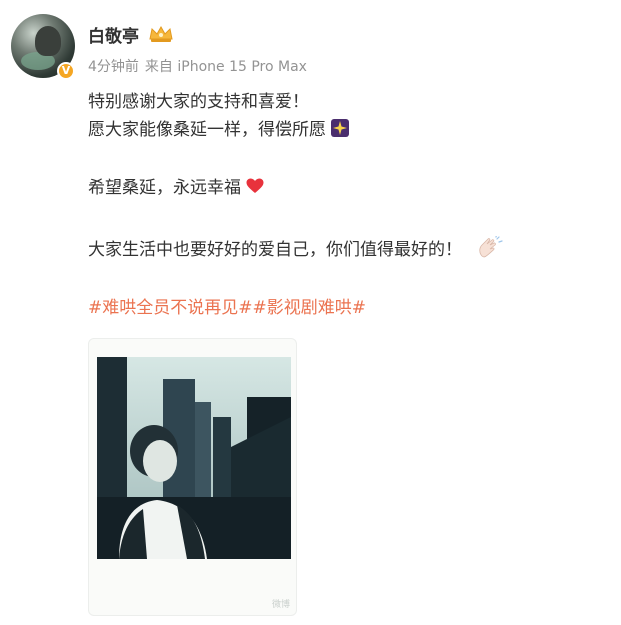  I want to click on sparkle-icon, so click(340, 128).